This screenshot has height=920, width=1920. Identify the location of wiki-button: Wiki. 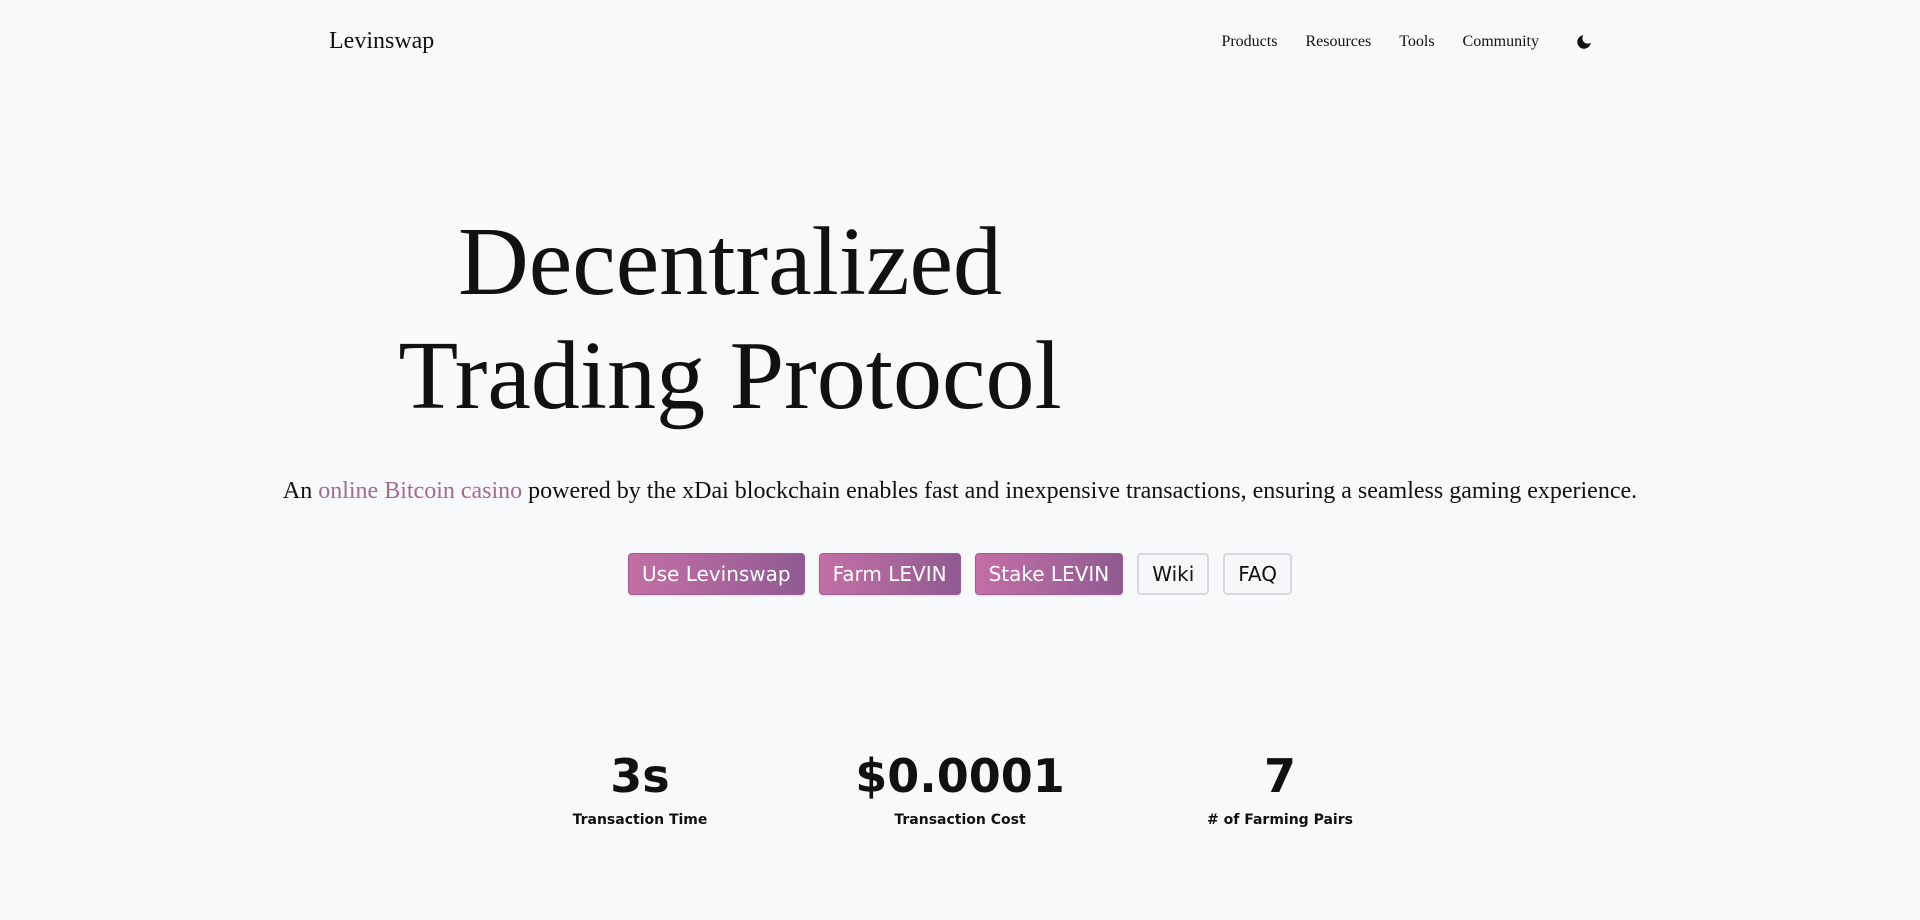
(1173, 574).